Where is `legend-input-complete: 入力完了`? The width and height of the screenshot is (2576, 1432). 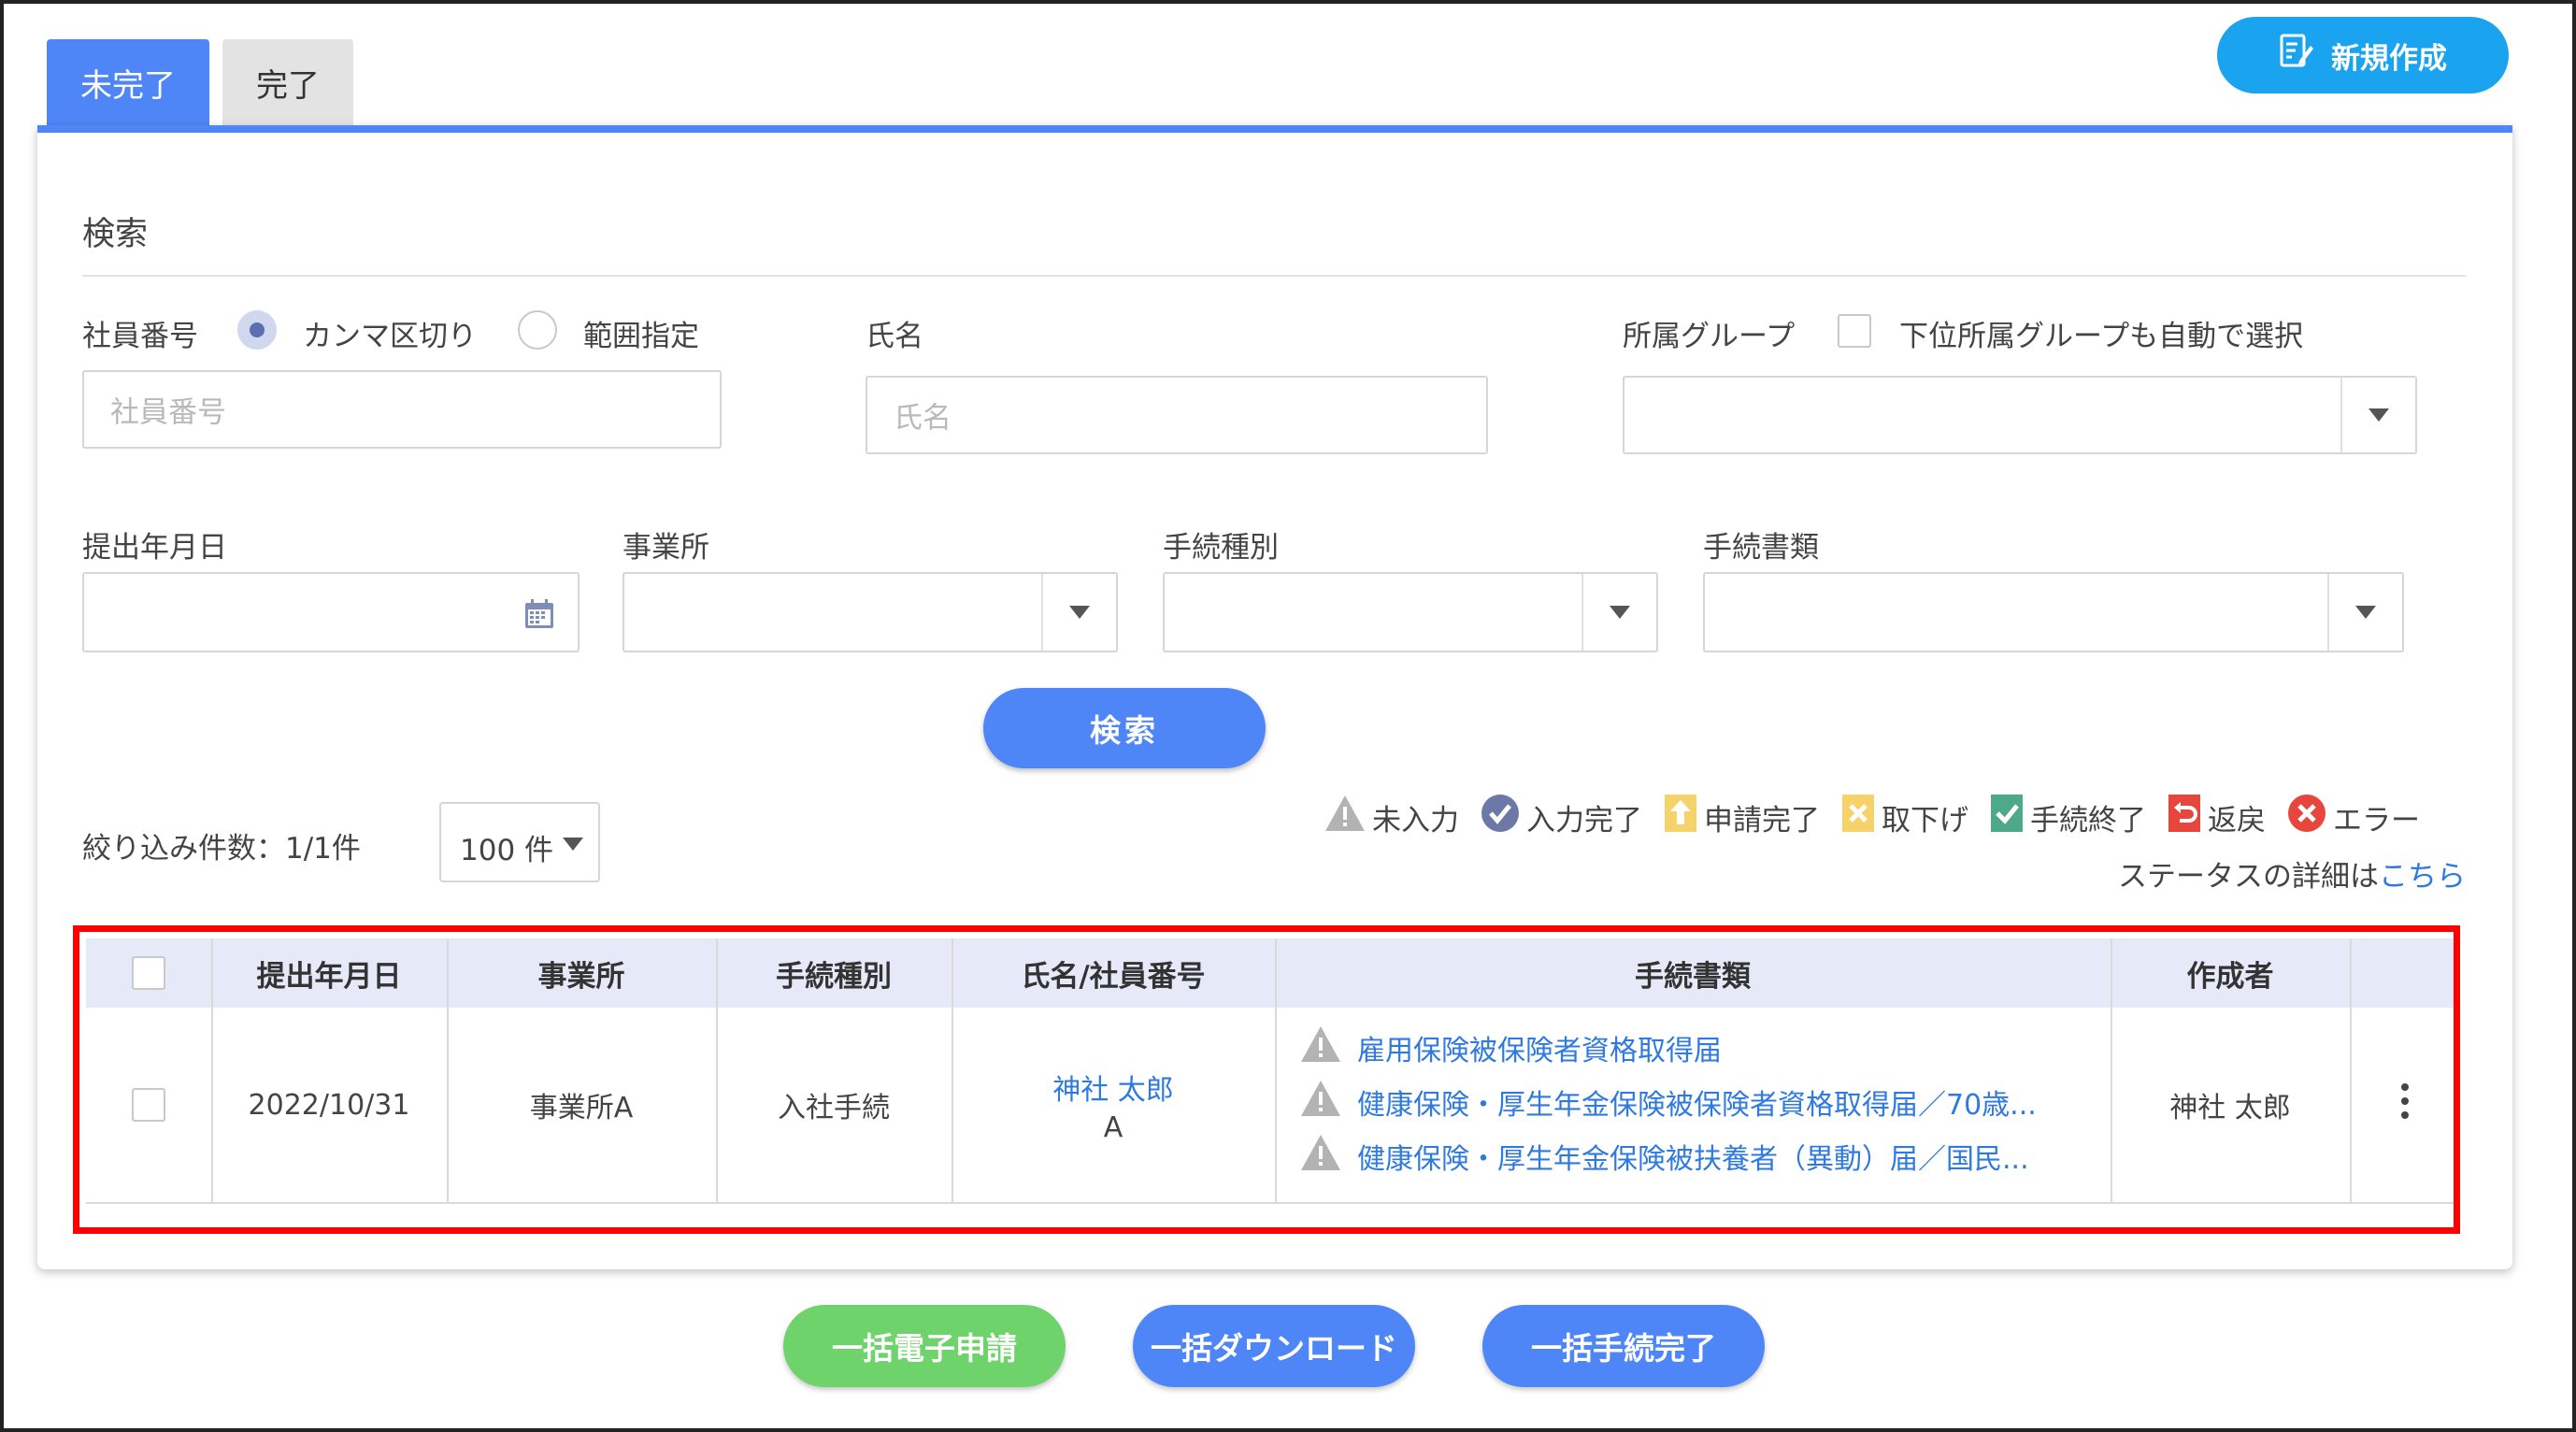 legend-input-complete: 入力完了 is located at coordinates (1561, 817).